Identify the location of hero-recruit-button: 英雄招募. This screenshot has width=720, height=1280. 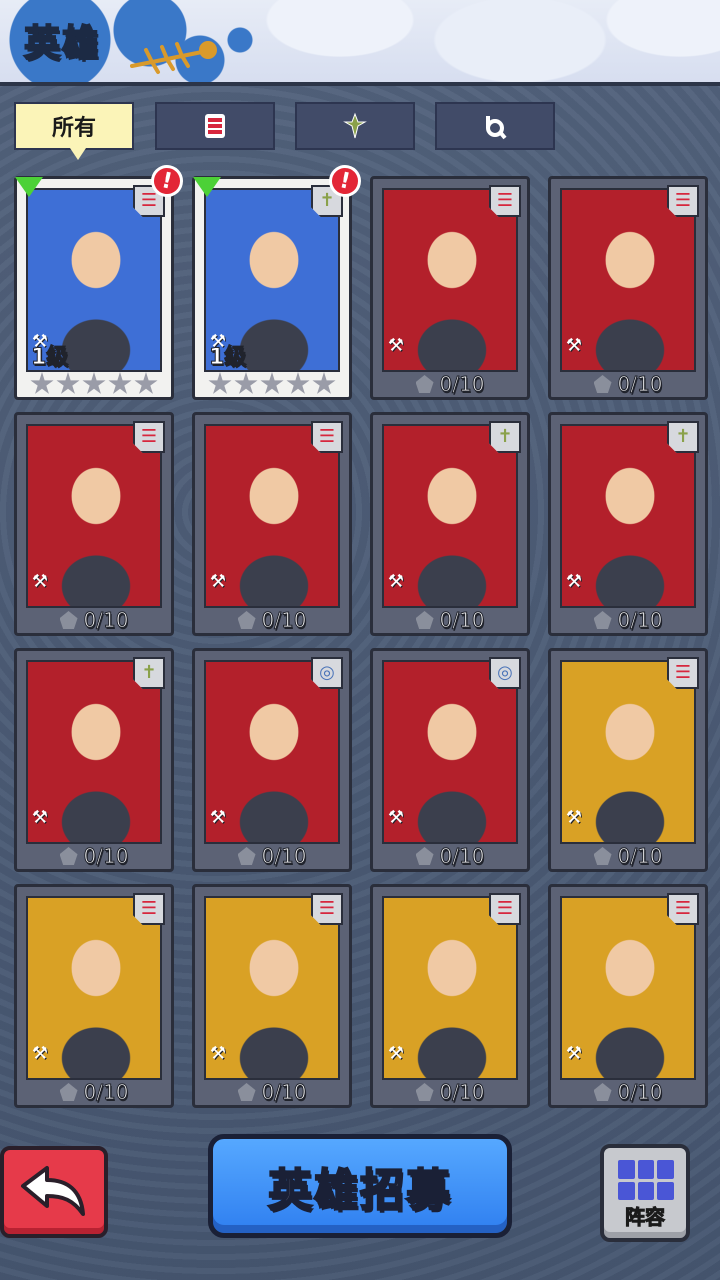
(360, 1186).